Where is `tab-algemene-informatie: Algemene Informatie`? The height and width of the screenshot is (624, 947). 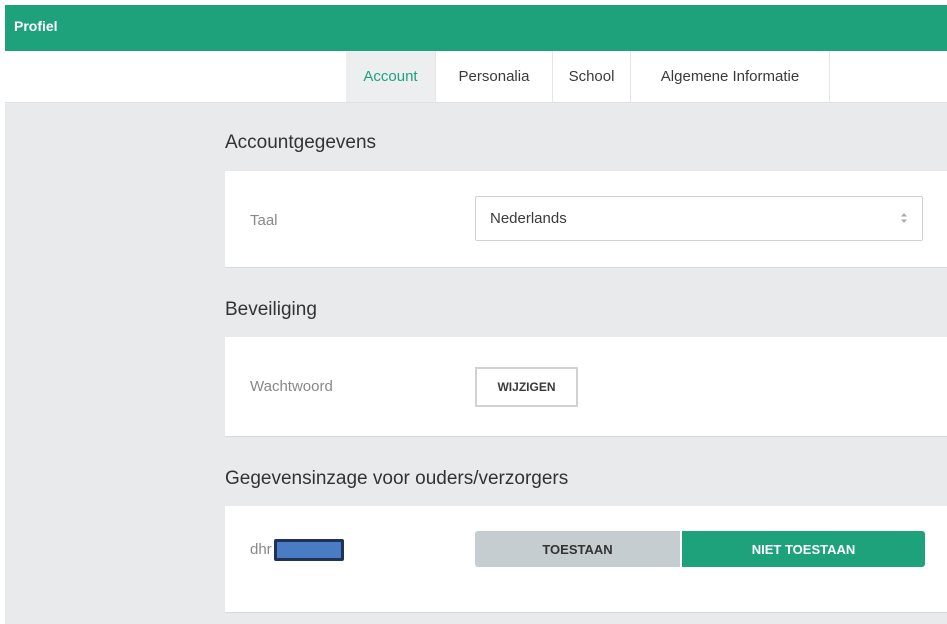
tab-algemene-informatie: Algemene Informatie is located at coordinates (730, 76).